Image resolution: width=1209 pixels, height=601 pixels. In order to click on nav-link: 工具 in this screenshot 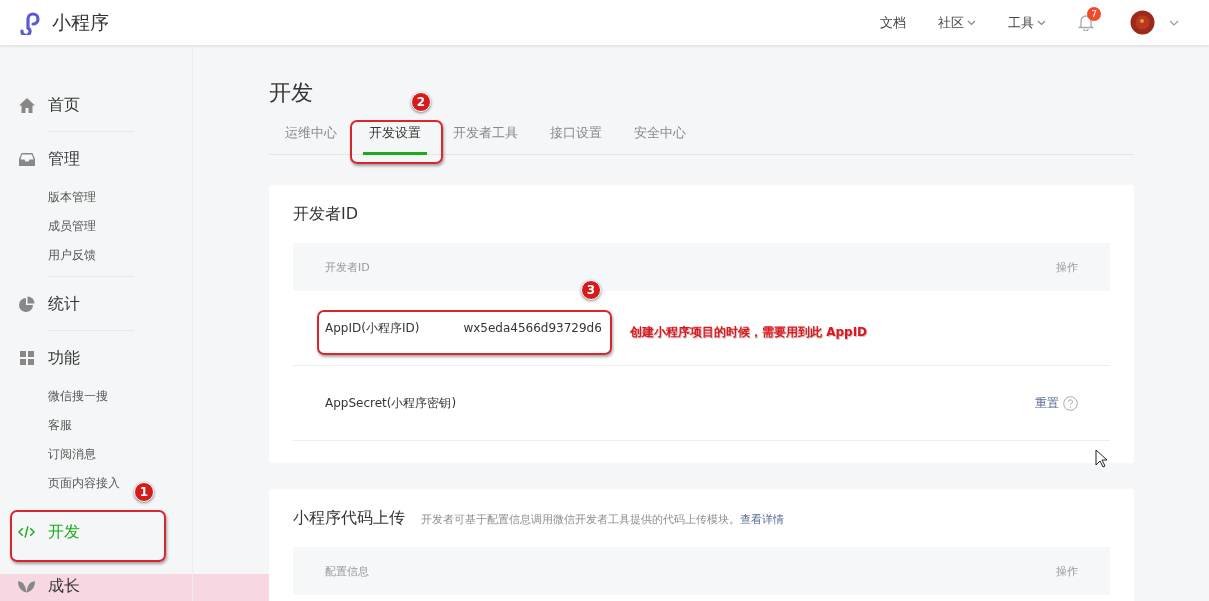, I will do `click(1021, 22)`.